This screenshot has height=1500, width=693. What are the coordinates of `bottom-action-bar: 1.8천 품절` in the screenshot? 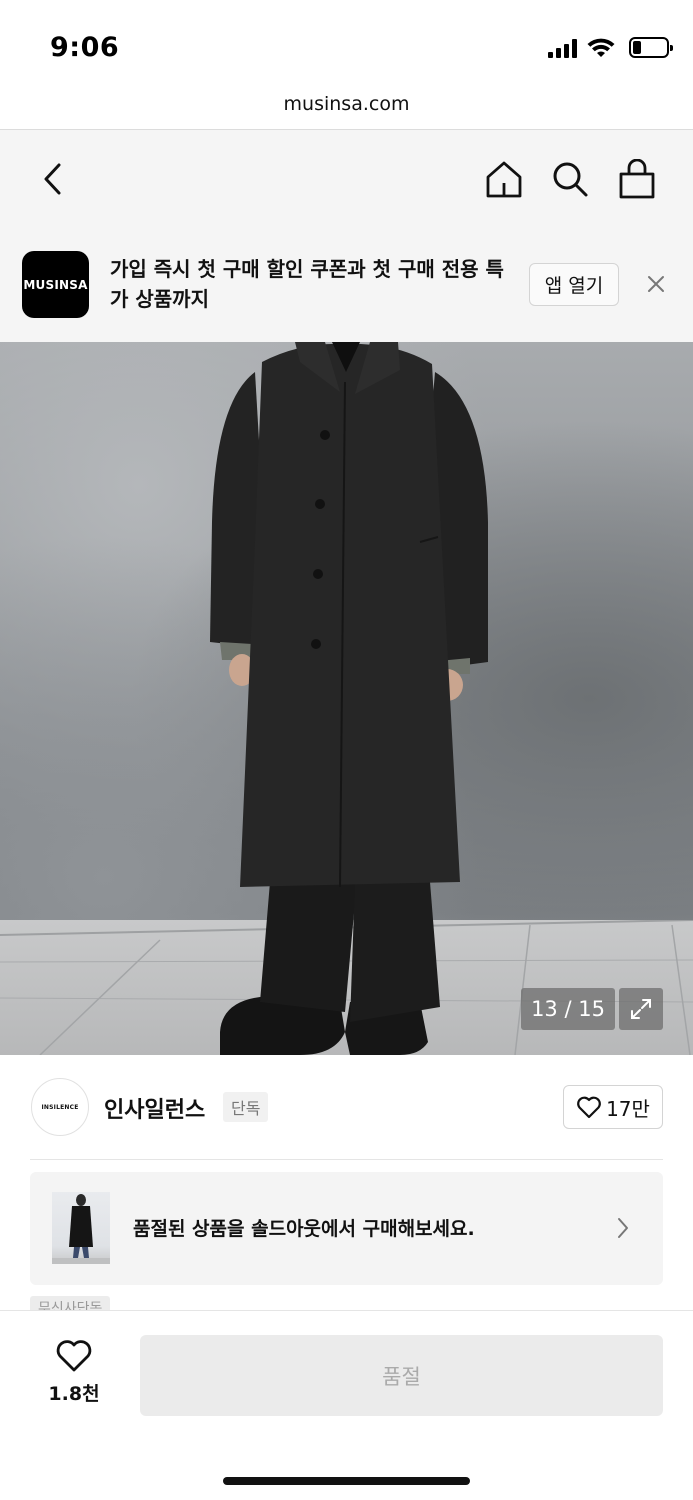 It's located at (346, 1405).